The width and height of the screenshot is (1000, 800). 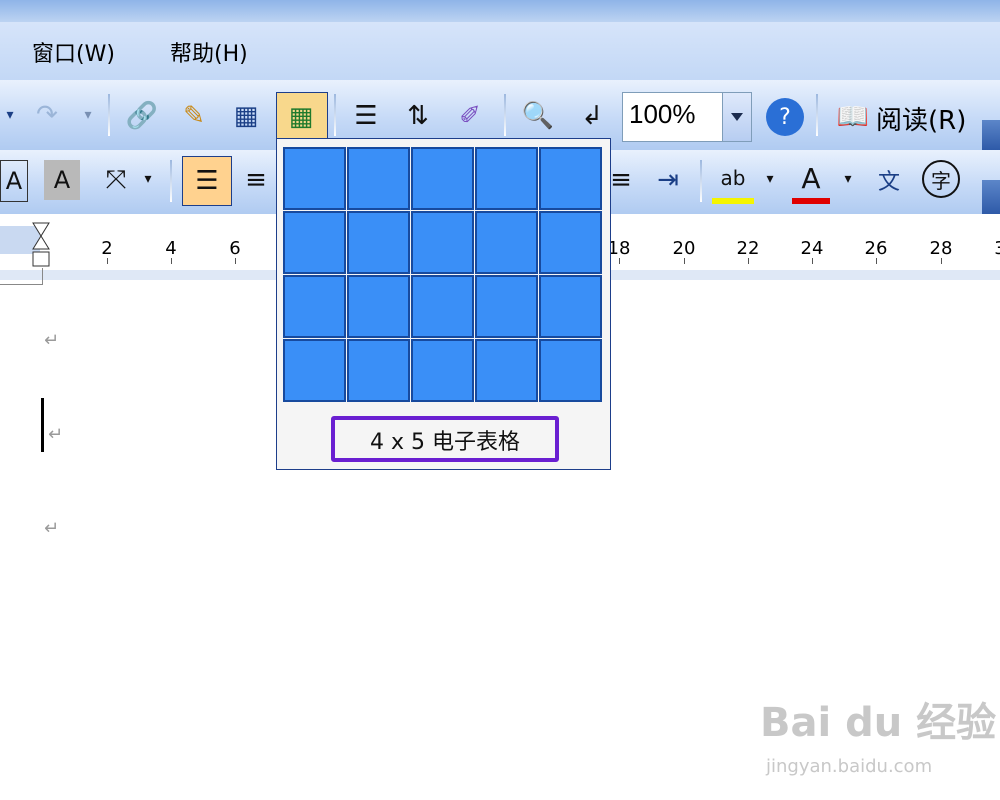 What do you see at coordinates (668, 180) in the screenshot?
I see `increase-indent-icon: ⇥` at bounding box center [668, 180].